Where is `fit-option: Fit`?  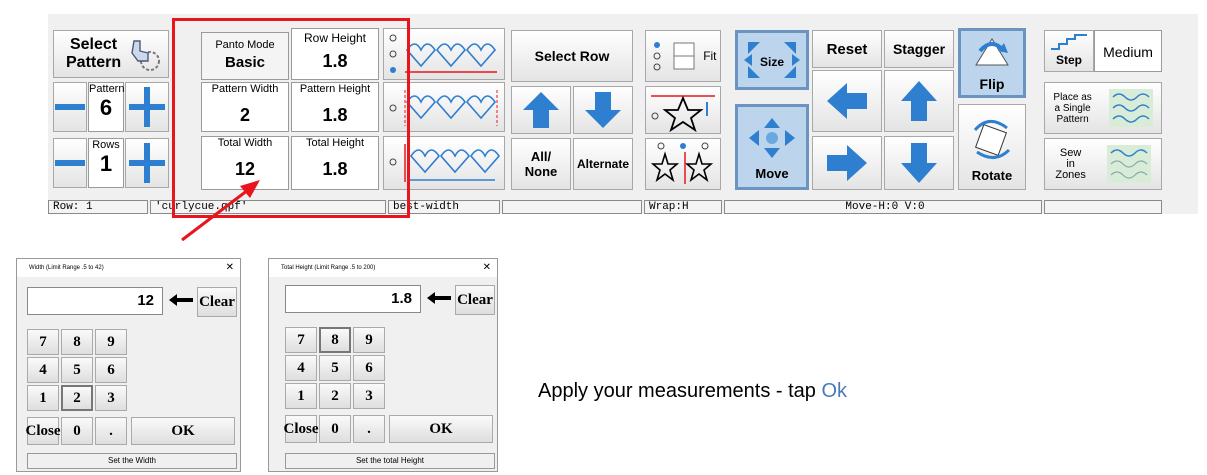
fit-option: Fit is located at coordinates (683, 56).